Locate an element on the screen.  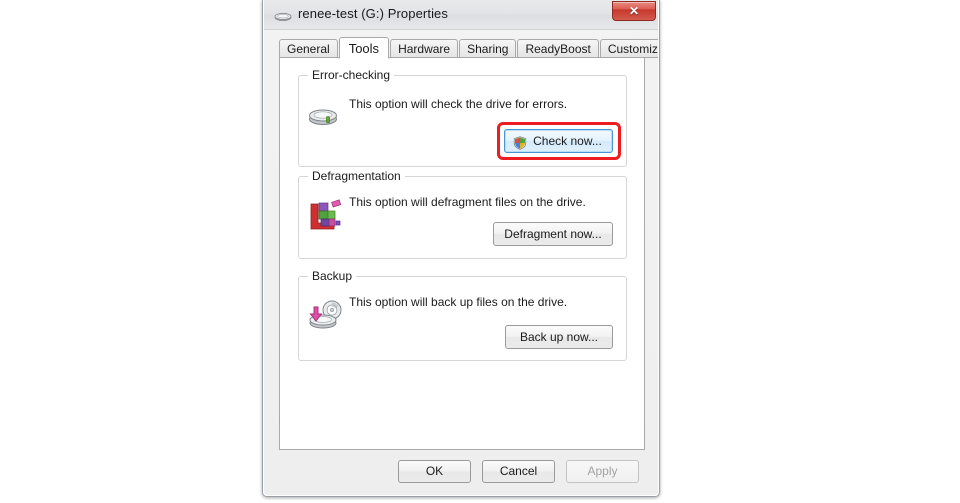
tab-sharing: Sharing is located at coordinates (488, 48).